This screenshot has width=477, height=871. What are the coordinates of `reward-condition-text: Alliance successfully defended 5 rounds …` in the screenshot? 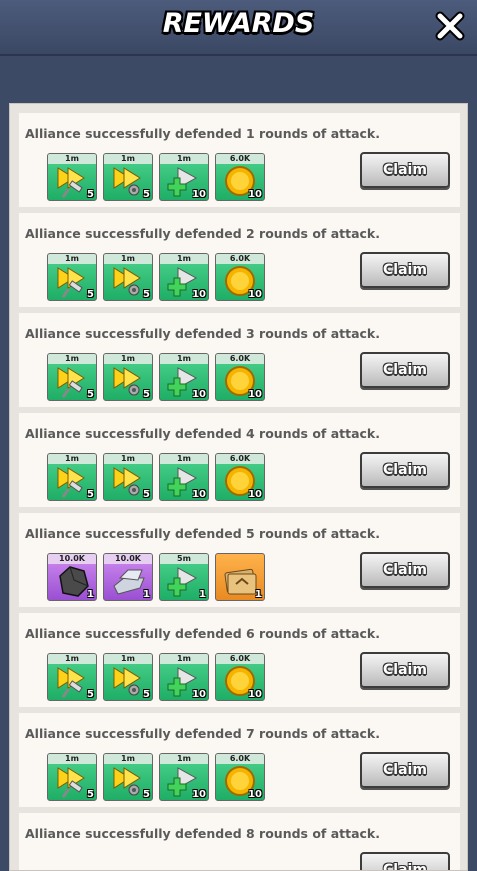 It's located at (202, 533).